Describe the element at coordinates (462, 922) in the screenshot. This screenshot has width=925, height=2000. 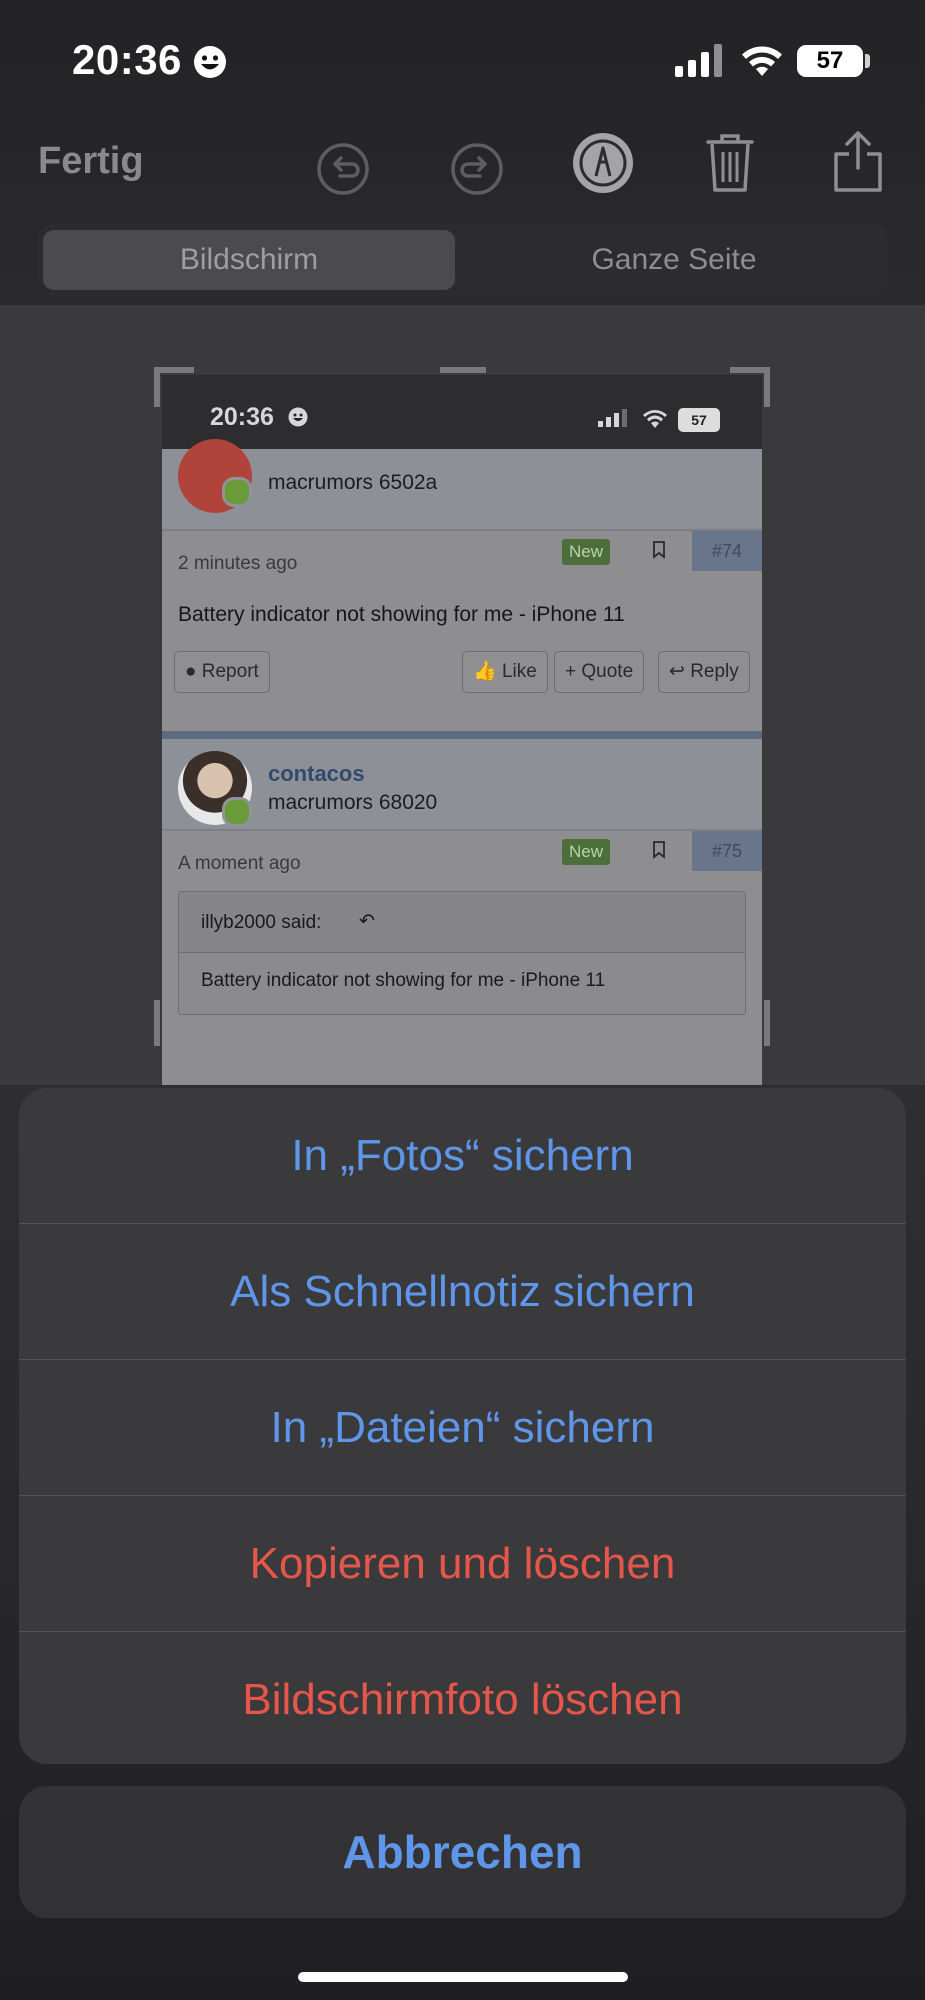
I see `quote-header: illyb2000 said: ↶` at that location.